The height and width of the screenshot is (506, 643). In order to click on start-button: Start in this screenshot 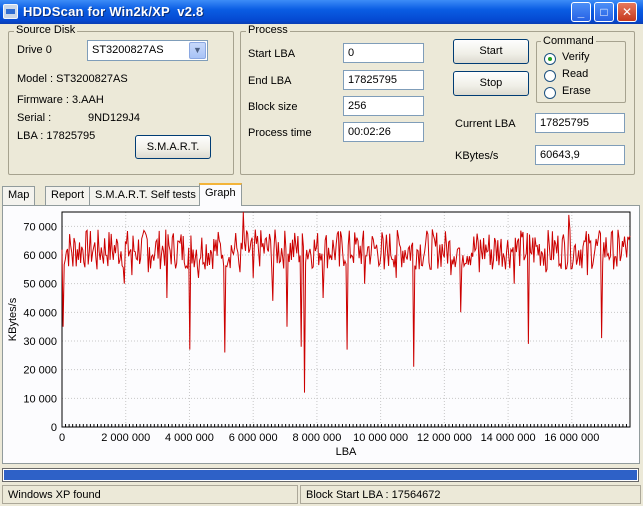, I will do `click(491, 51)`.